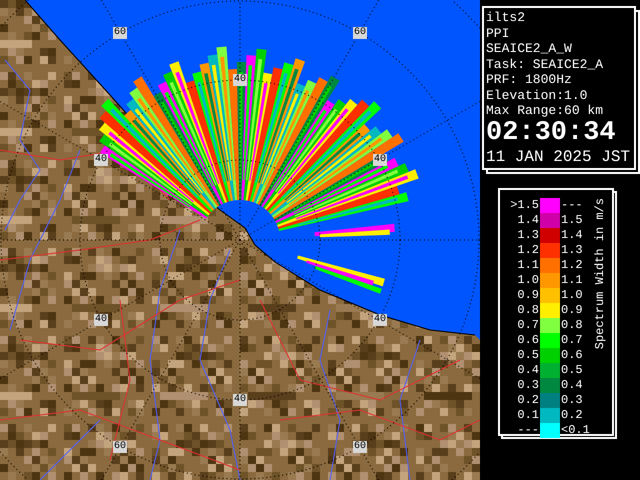 This screenshot has width=640, height=480. What do you see at coordinates (524, 205) in the screenshot?
I see `legend-value: >1.5` at bounding box center [524, 205].